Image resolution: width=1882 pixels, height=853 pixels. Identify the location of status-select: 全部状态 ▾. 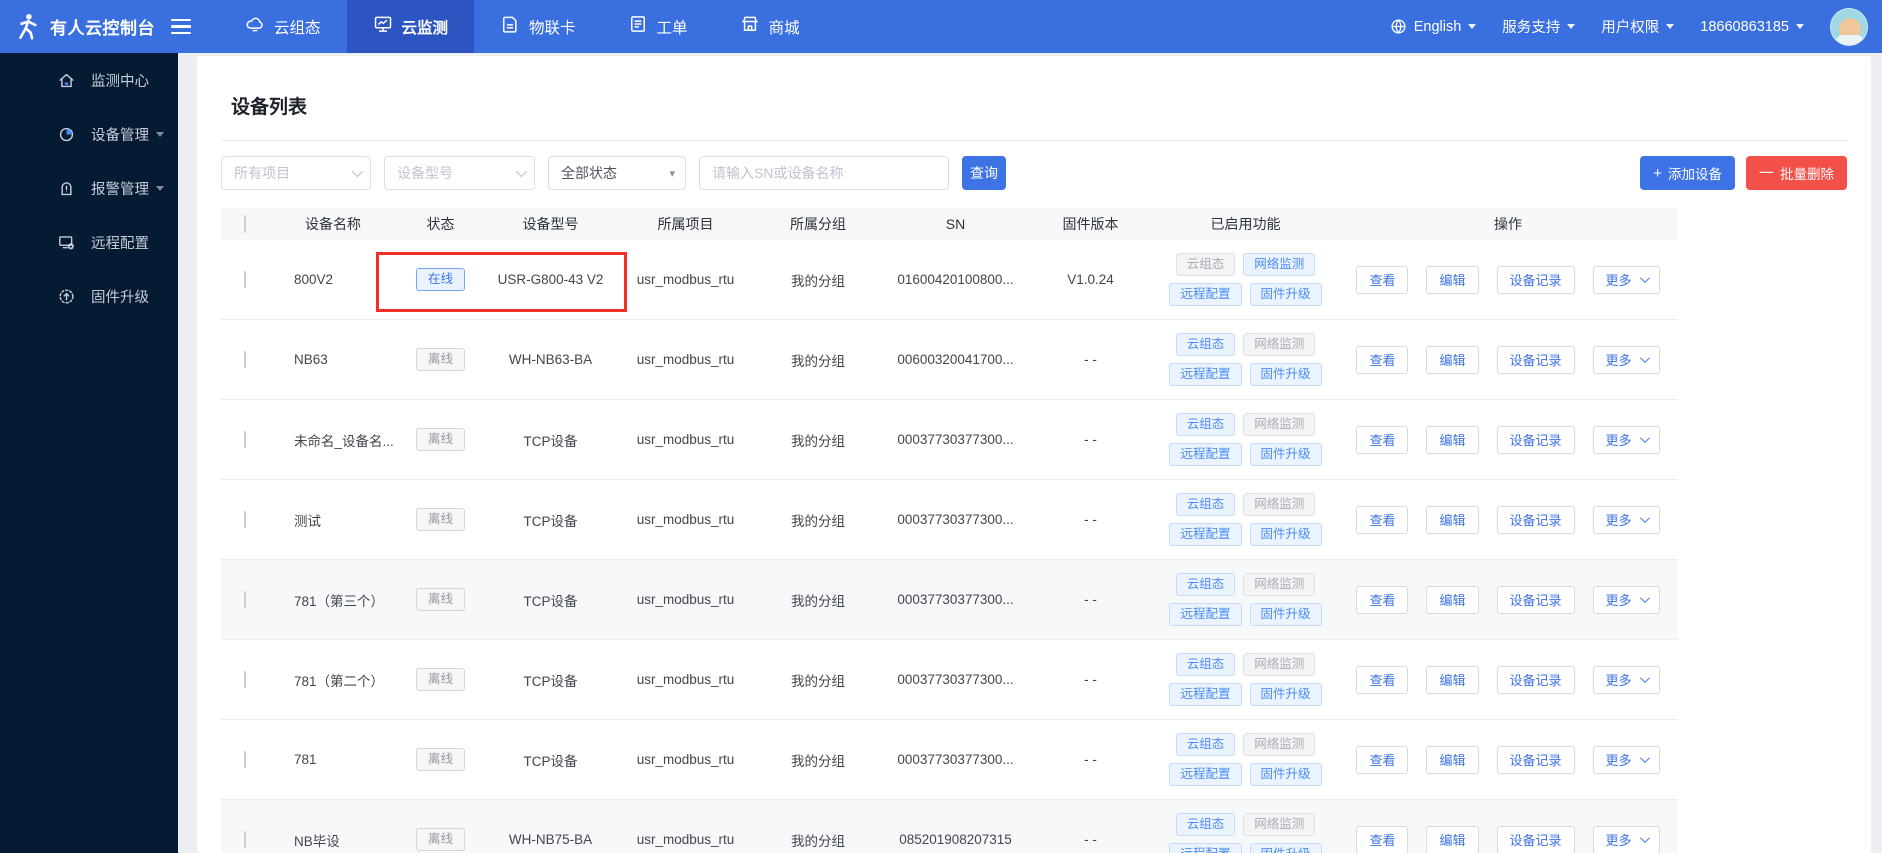
(617, 173).